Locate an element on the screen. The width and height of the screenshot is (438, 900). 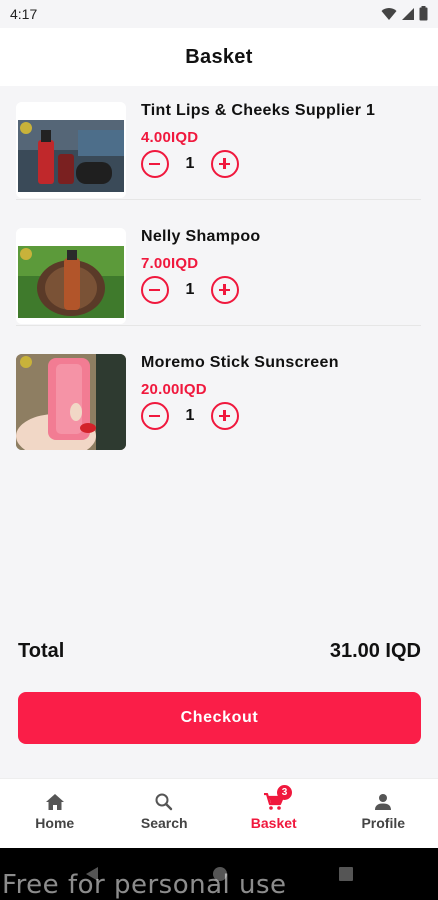
wifi-icon is located at coordinates (389, 13).